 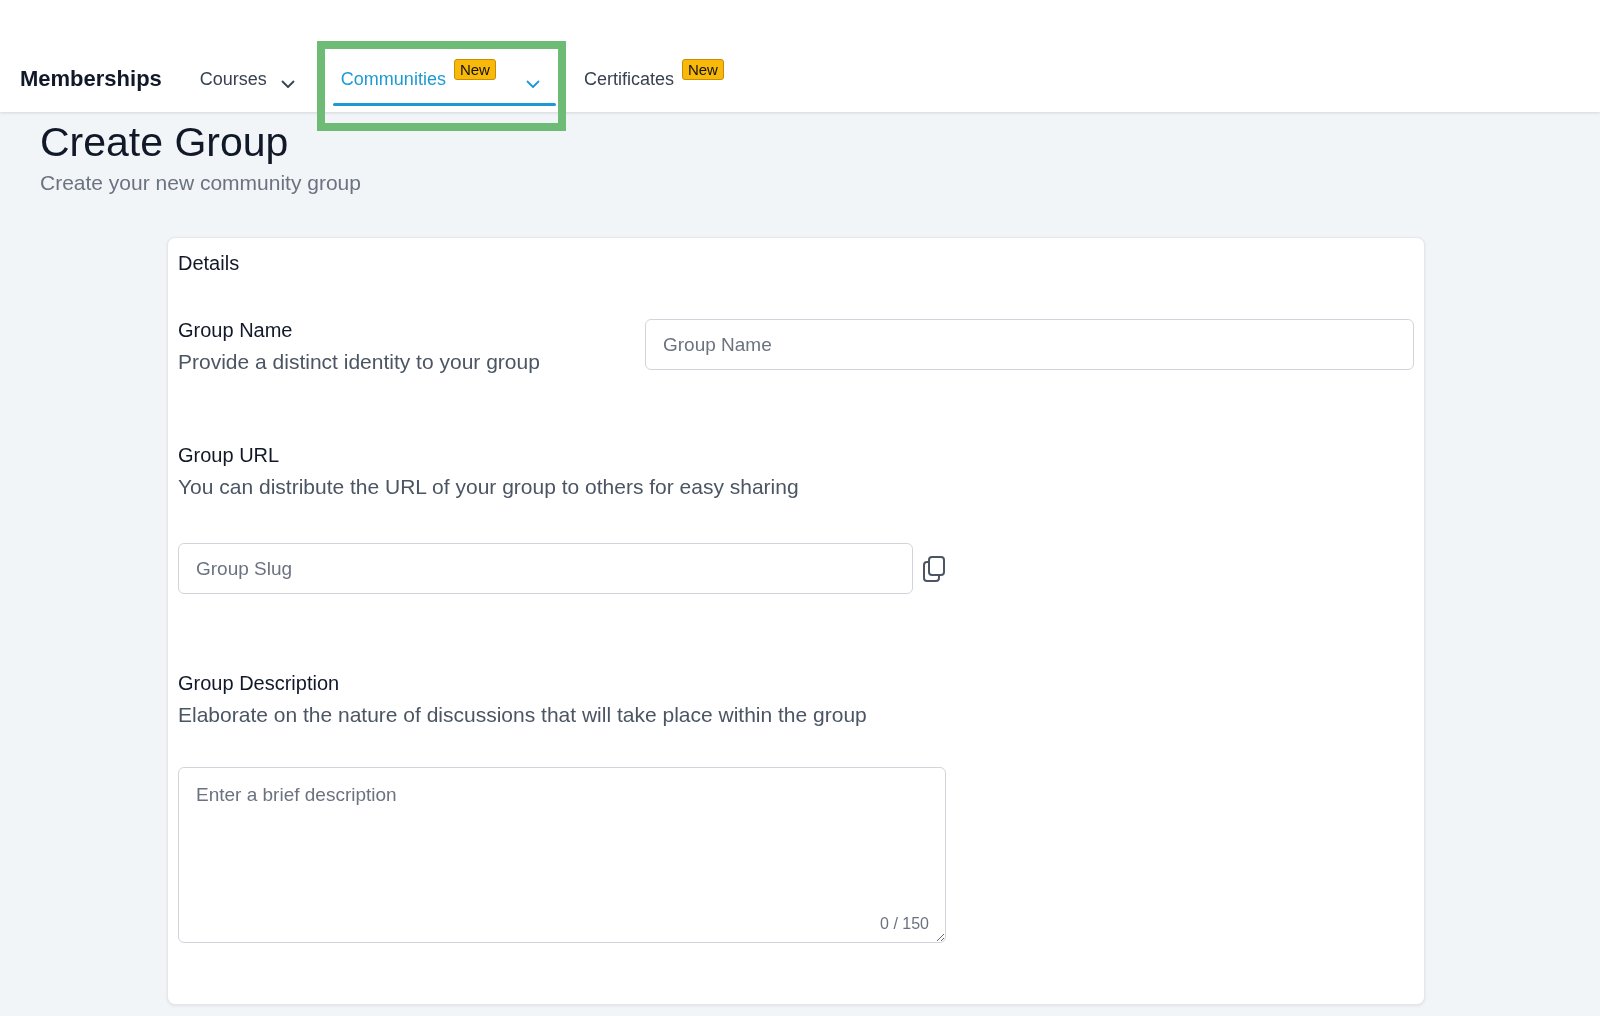 I want to click on nav-tab: Courses, so click(x=251, y=56).